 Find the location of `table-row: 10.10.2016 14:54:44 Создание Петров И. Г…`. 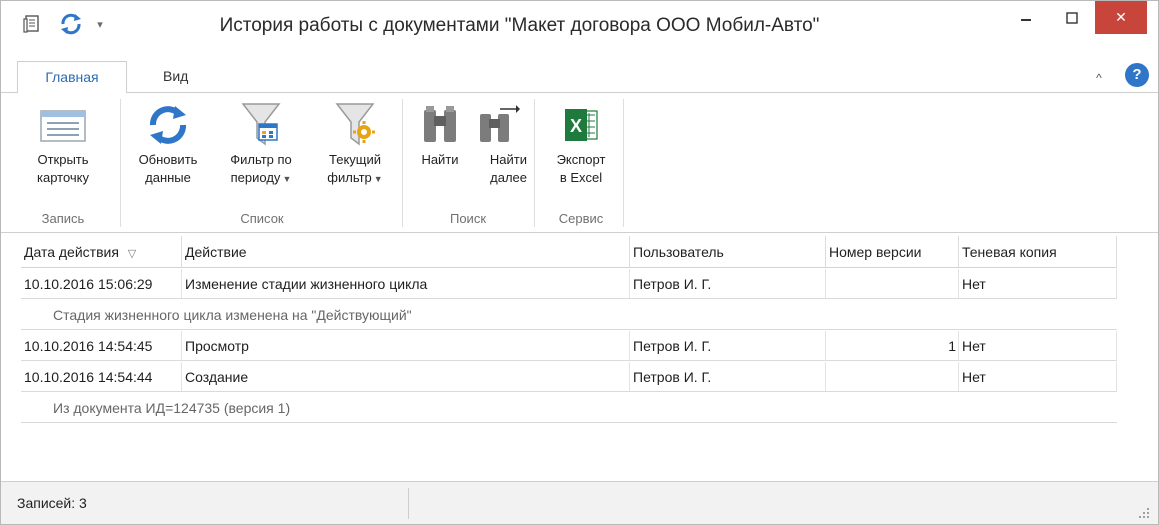

table-row: 10.10.2016 14:54:44 Создание Петров И. Г… is located at coordinates (569, 377).